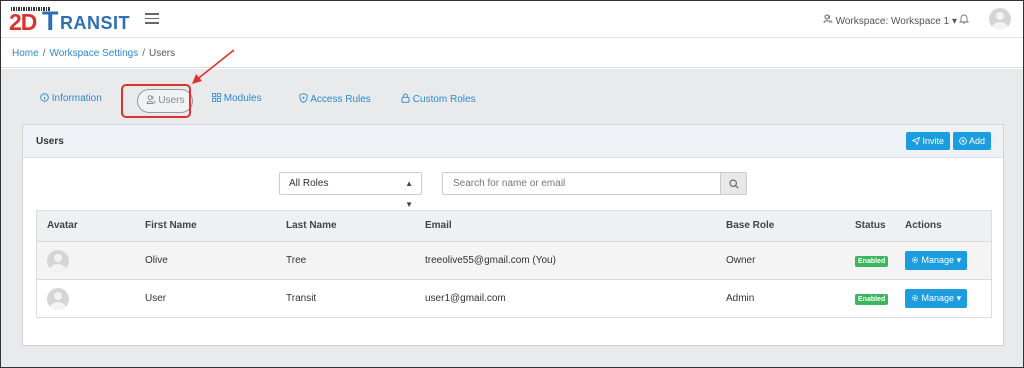 The image size is (1024, 368). I want to click on column-header-last-name: Last Name, so click(311, 225).